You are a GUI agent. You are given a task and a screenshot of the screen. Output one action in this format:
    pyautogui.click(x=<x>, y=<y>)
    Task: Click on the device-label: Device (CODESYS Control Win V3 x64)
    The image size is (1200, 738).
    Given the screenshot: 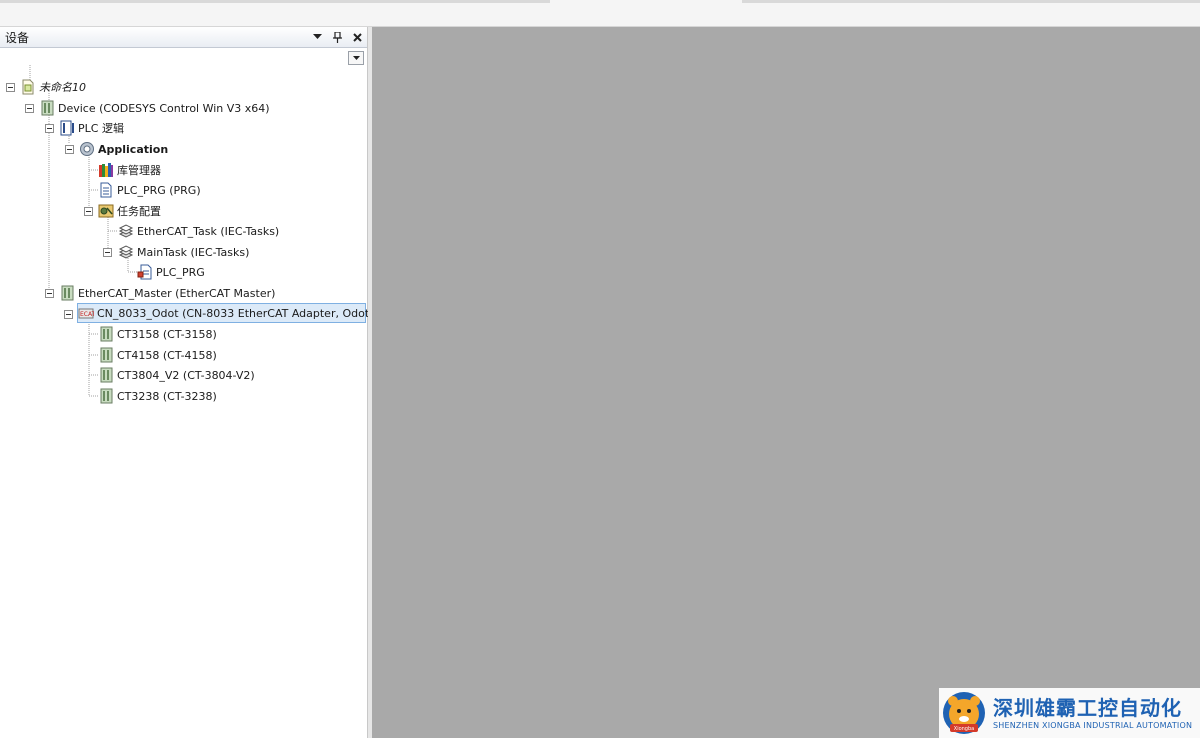 What is the action you would take?
    pyautogui.click(x=164, y=108)
    